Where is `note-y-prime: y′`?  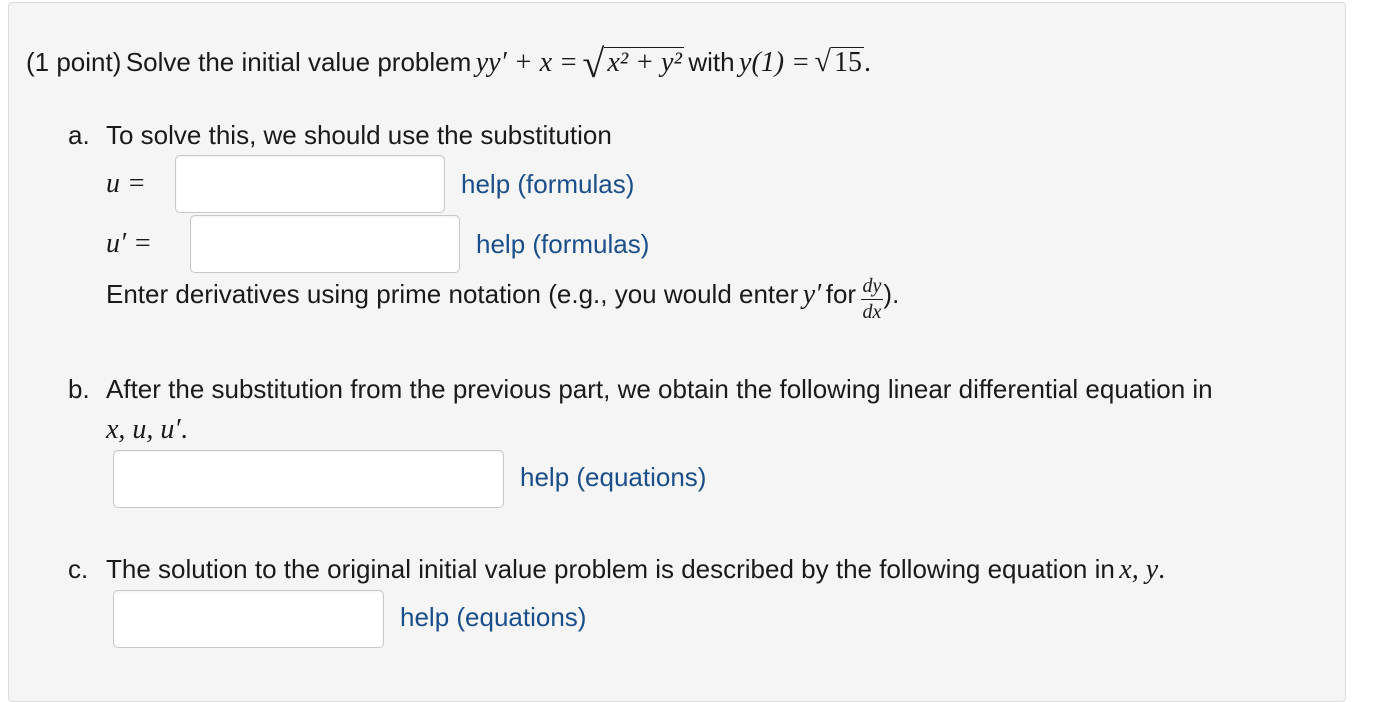
note-y-prime: y′ is located at coordinates (812, 295).